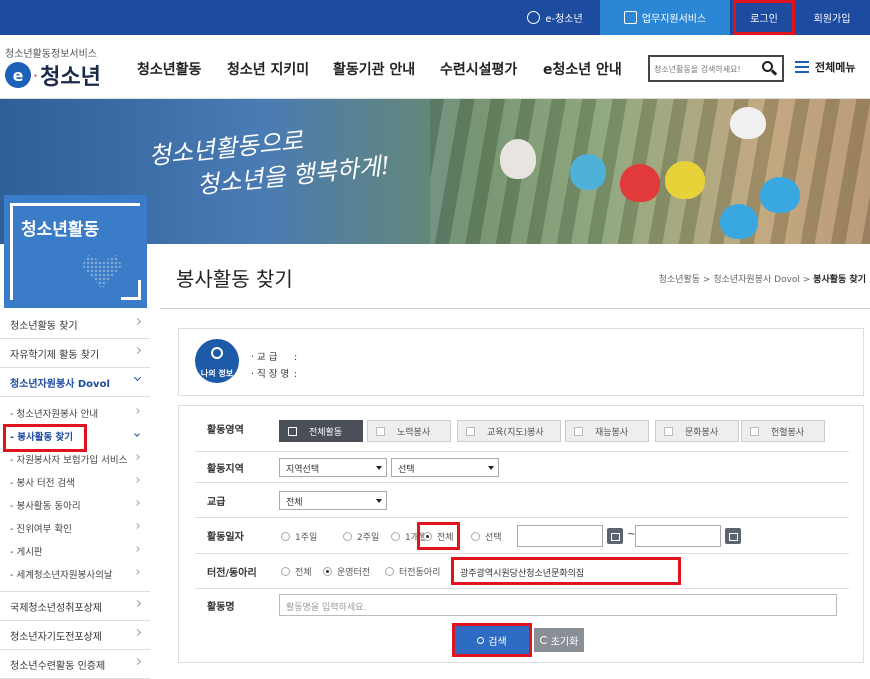 This screenshot has width=870, height=679. What do you see at coordinates (75, 527) in the screenshot?
I see `sidebar-sub-verify: - 진위여부 확인` at bounding box center [75, 527].